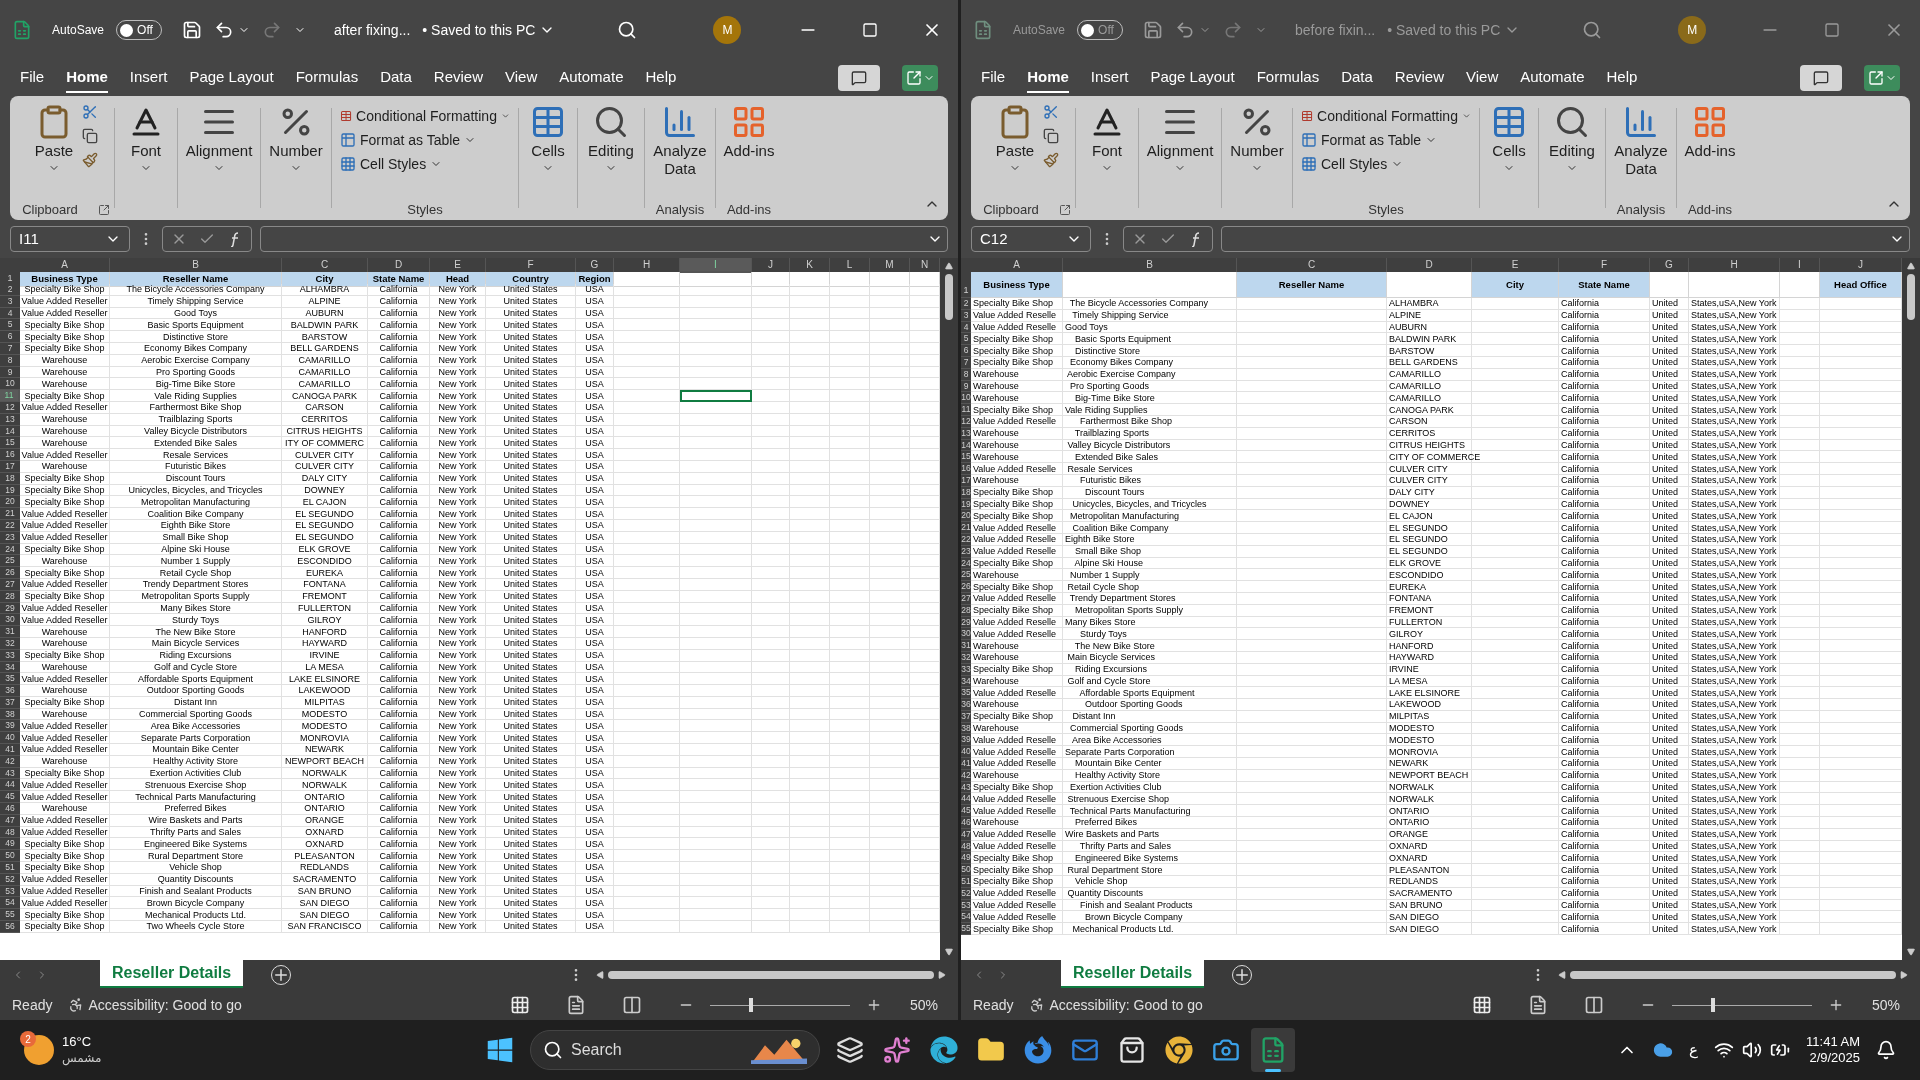 The height and width of the screenshot is (1080, 1920). I want to click on cut-icon, so click(1051, 112).